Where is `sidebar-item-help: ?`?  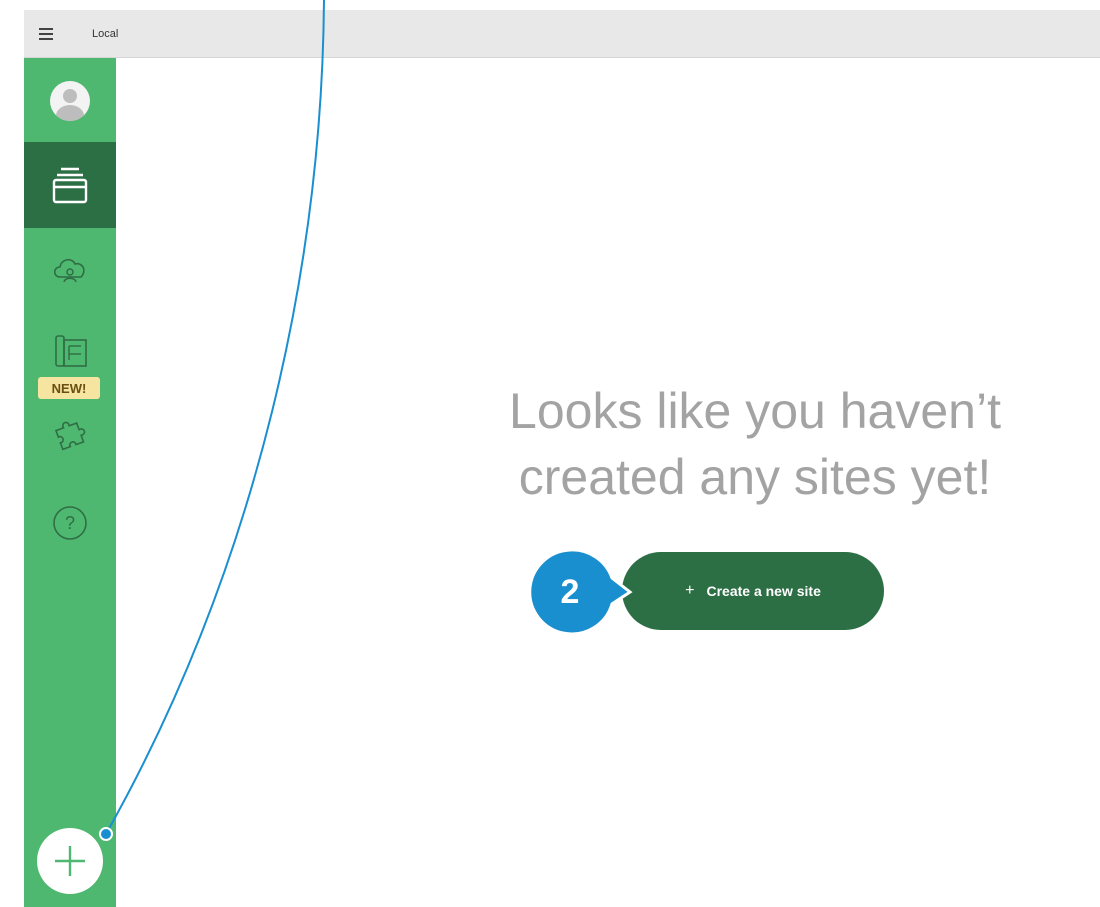 sidebar-item-help: ? is located at coordinates (70, 523).